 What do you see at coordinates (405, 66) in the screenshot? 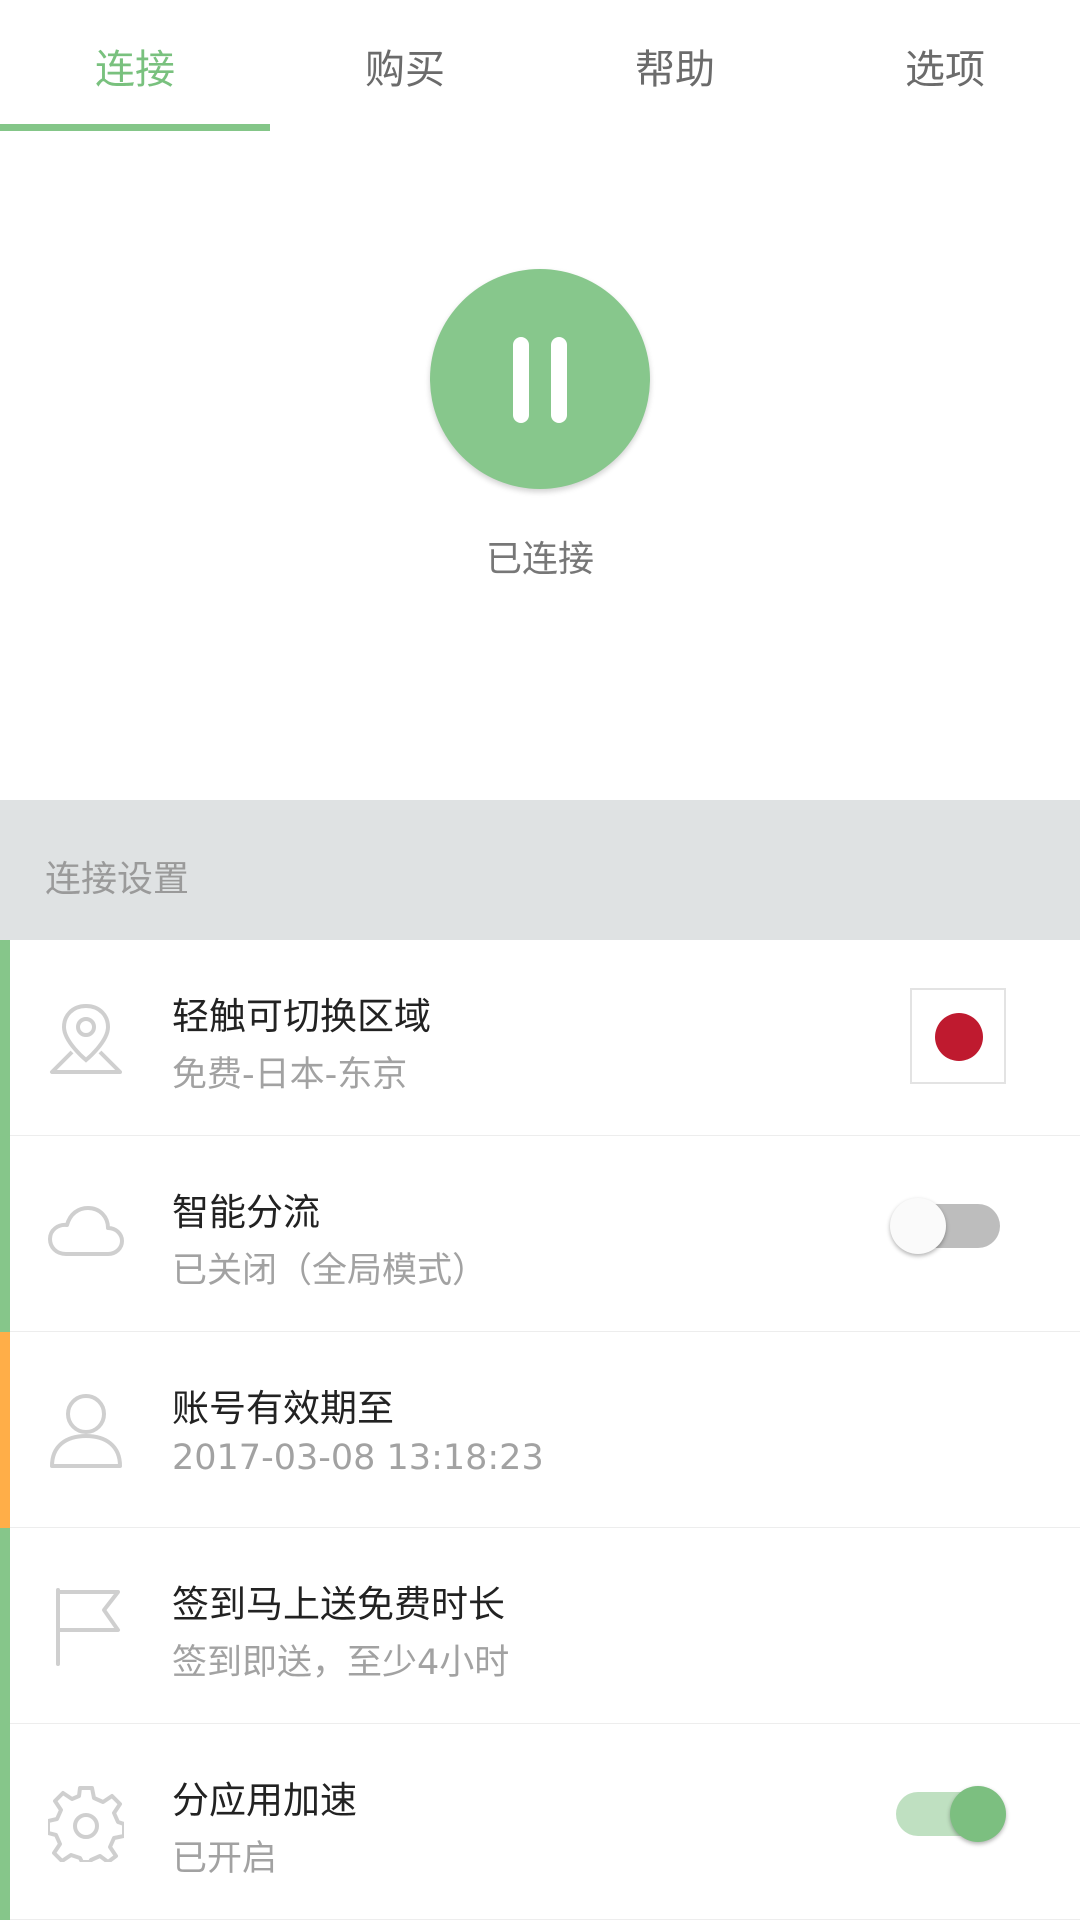
I see `tab-purchase: 购买` at bounding box center [405, 66].